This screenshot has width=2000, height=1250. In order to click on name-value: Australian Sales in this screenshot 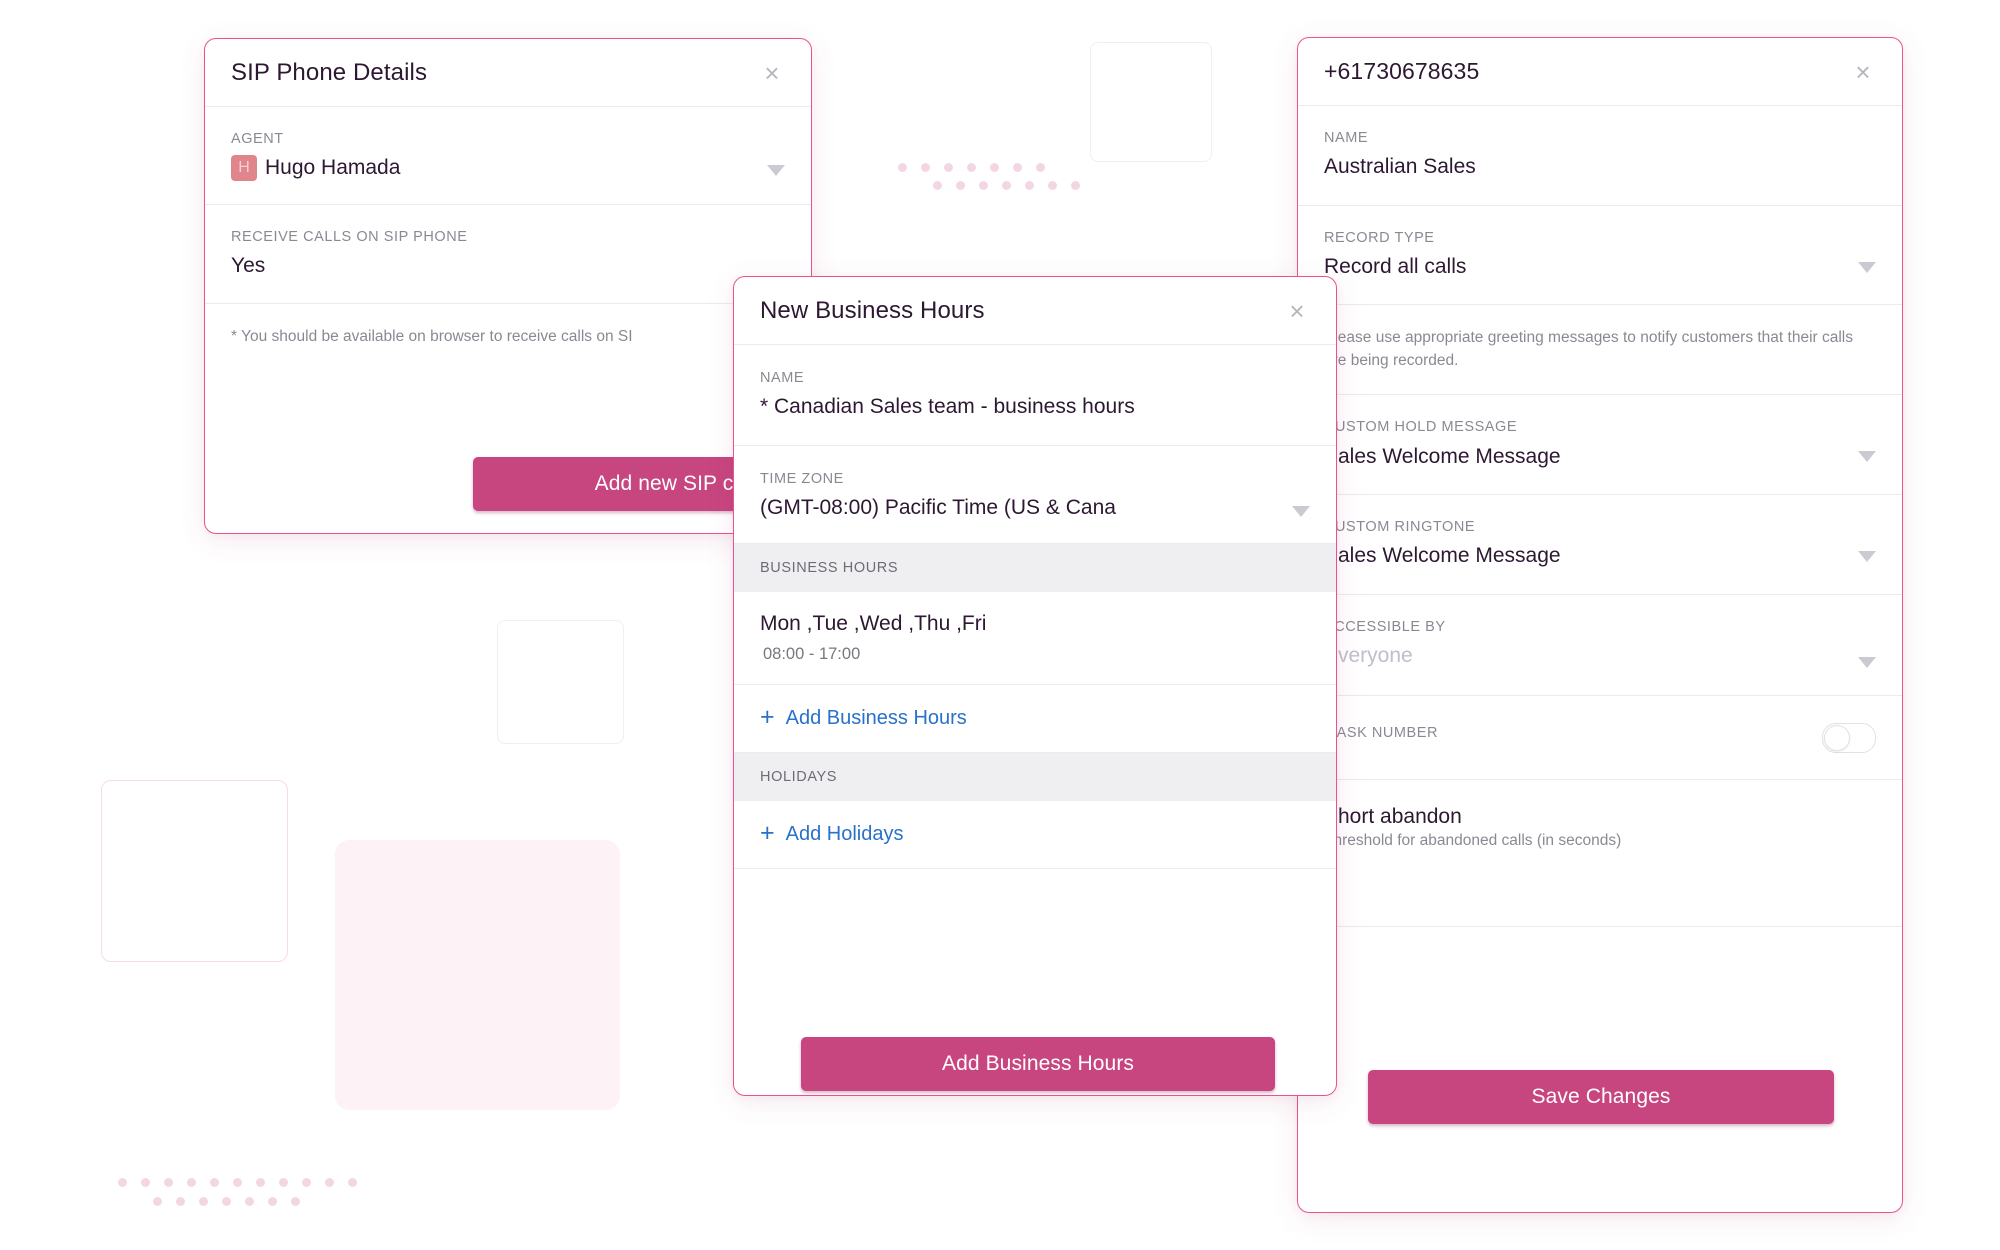, I will do `click(1400, 167)`.